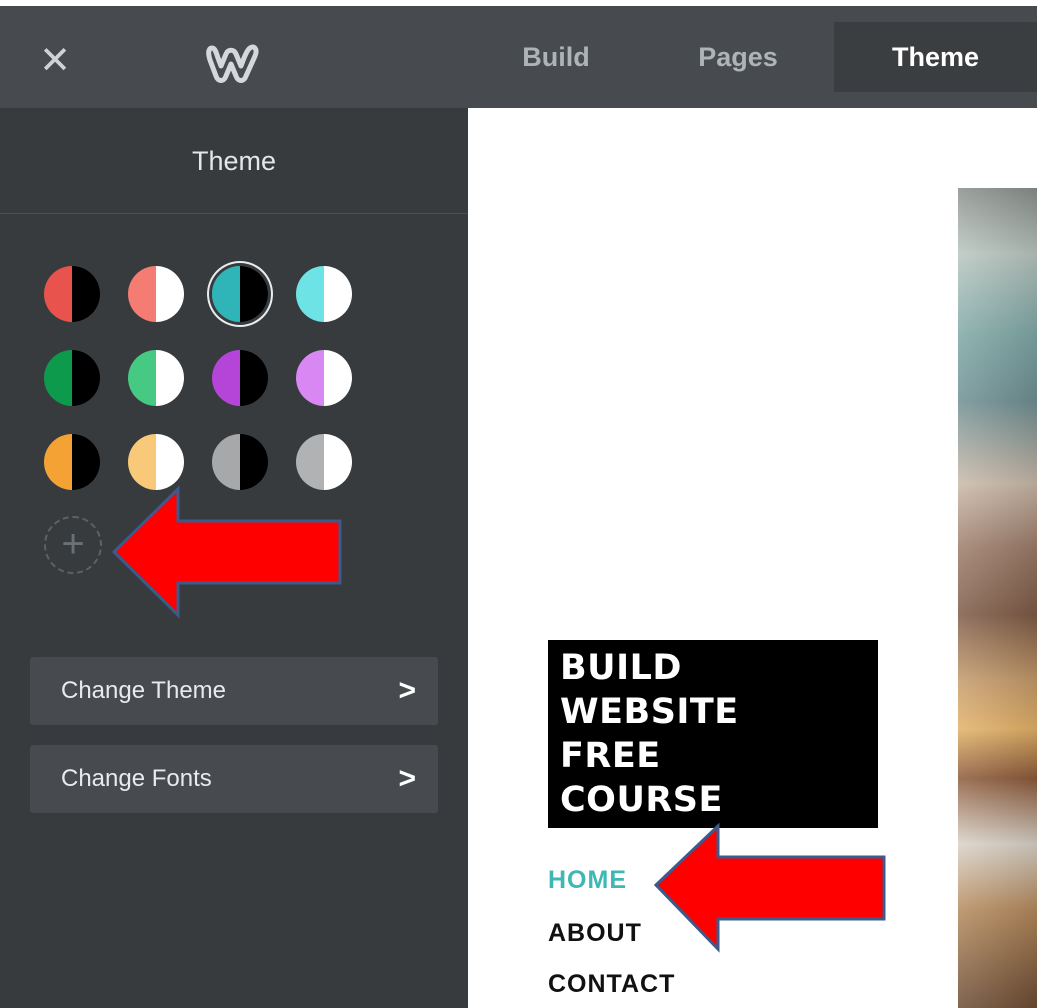 The height and width of the screenshot is (1008, 1037). I want to click on color-swatch-aqua-light, so click(324, 294).